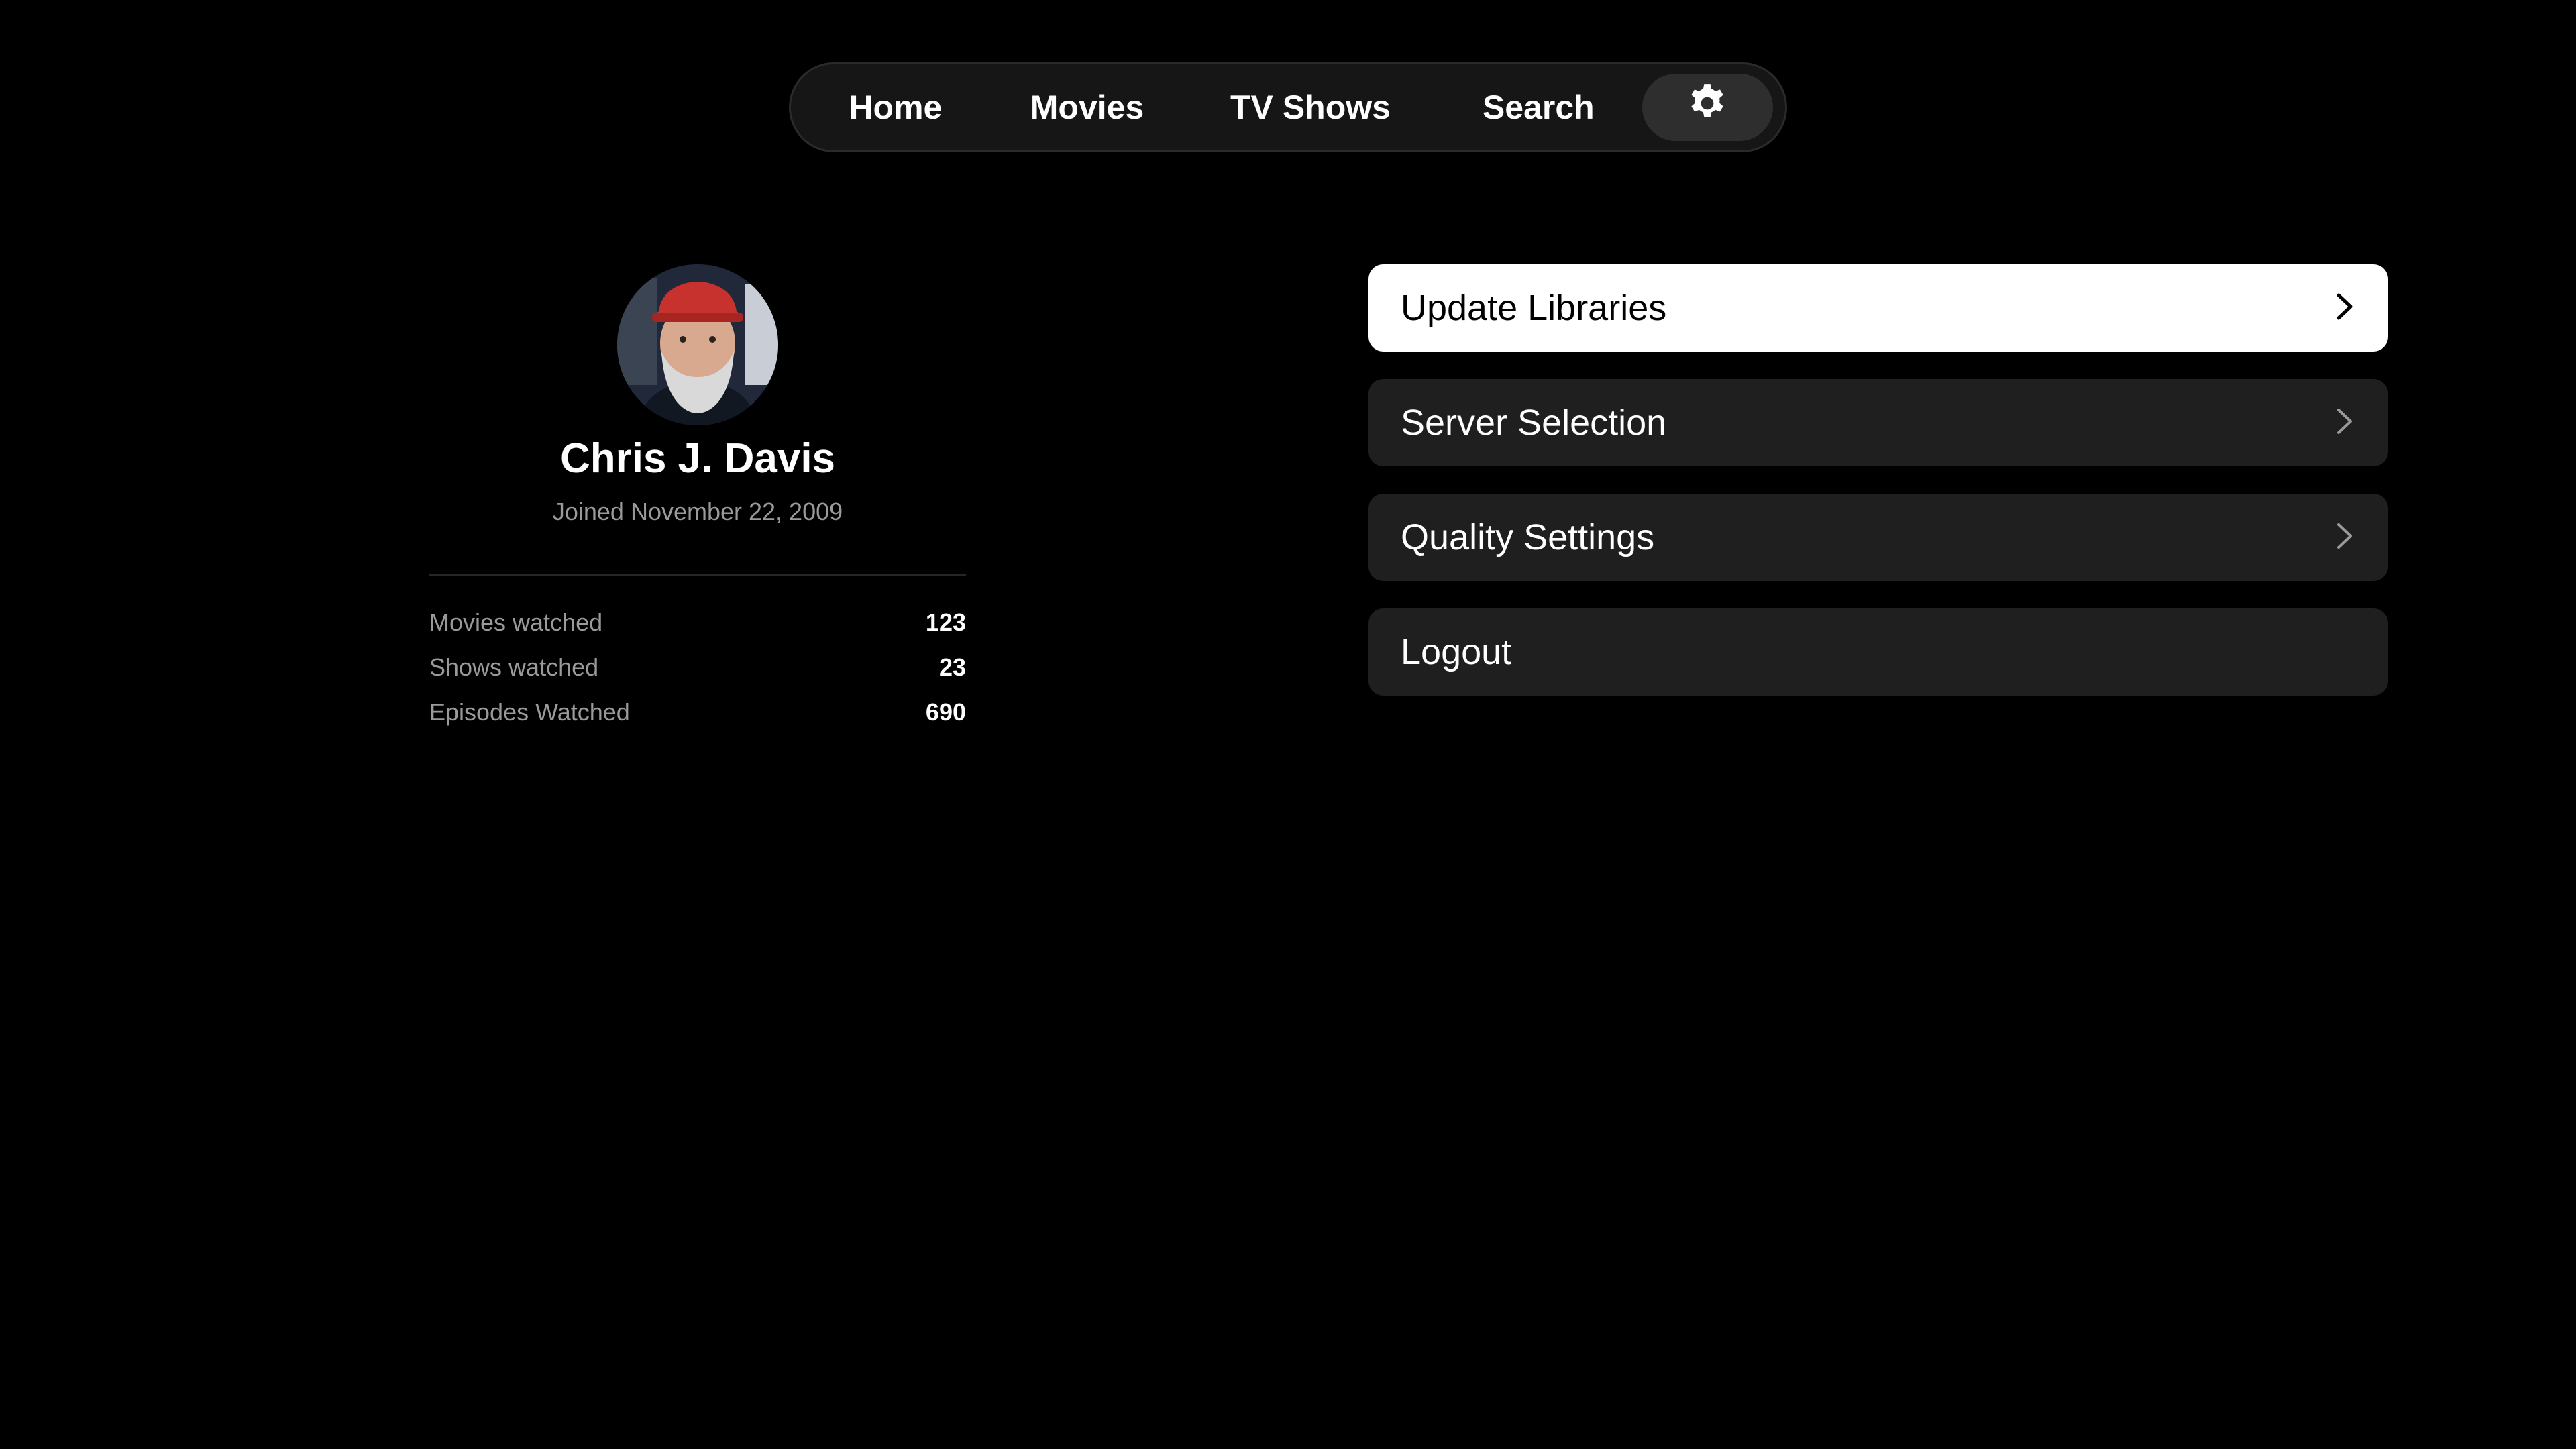 The height and width of the screenshot is (1449, 2576). What do you see at coordinates (697, 344) in the screenshot?
I see `avatar` at bounding box center [697, 344].